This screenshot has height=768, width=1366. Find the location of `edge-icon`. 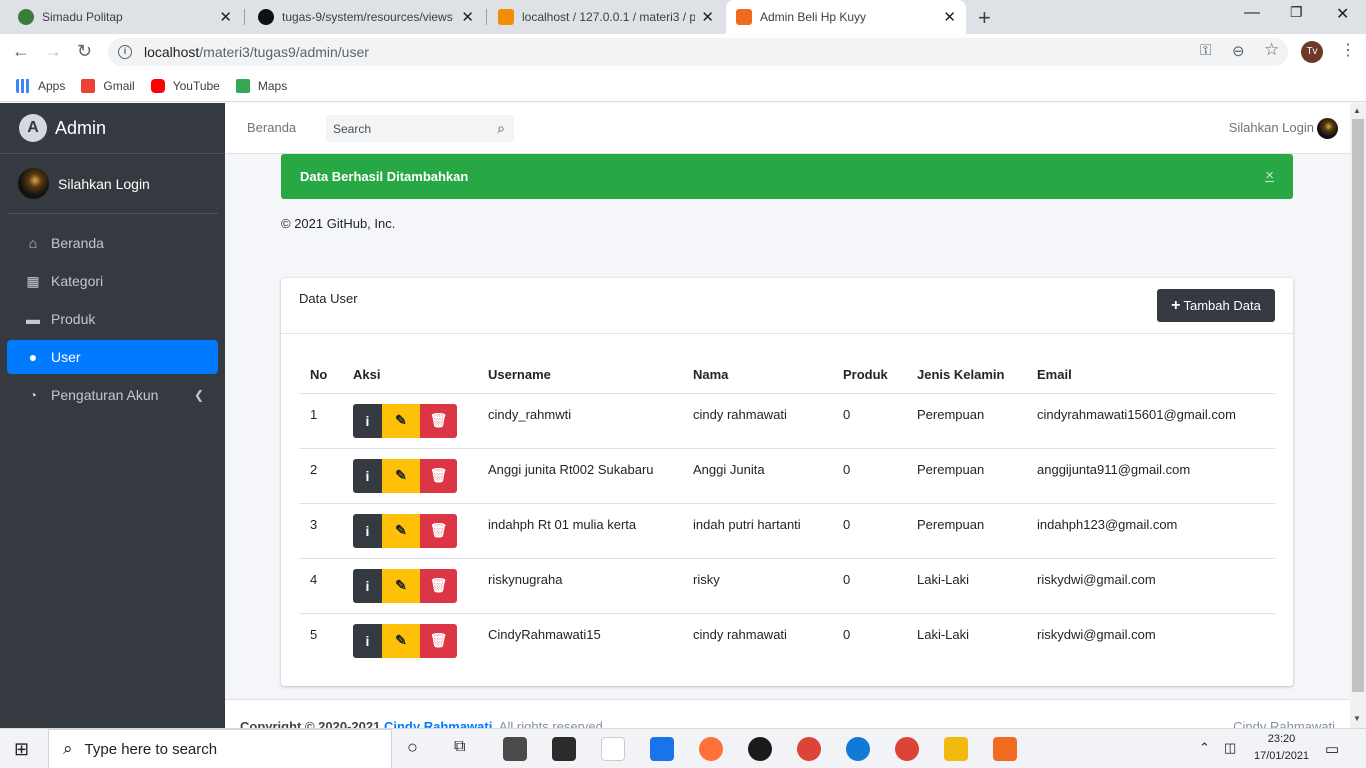

edge-icon is located at coordinates (858, 749).